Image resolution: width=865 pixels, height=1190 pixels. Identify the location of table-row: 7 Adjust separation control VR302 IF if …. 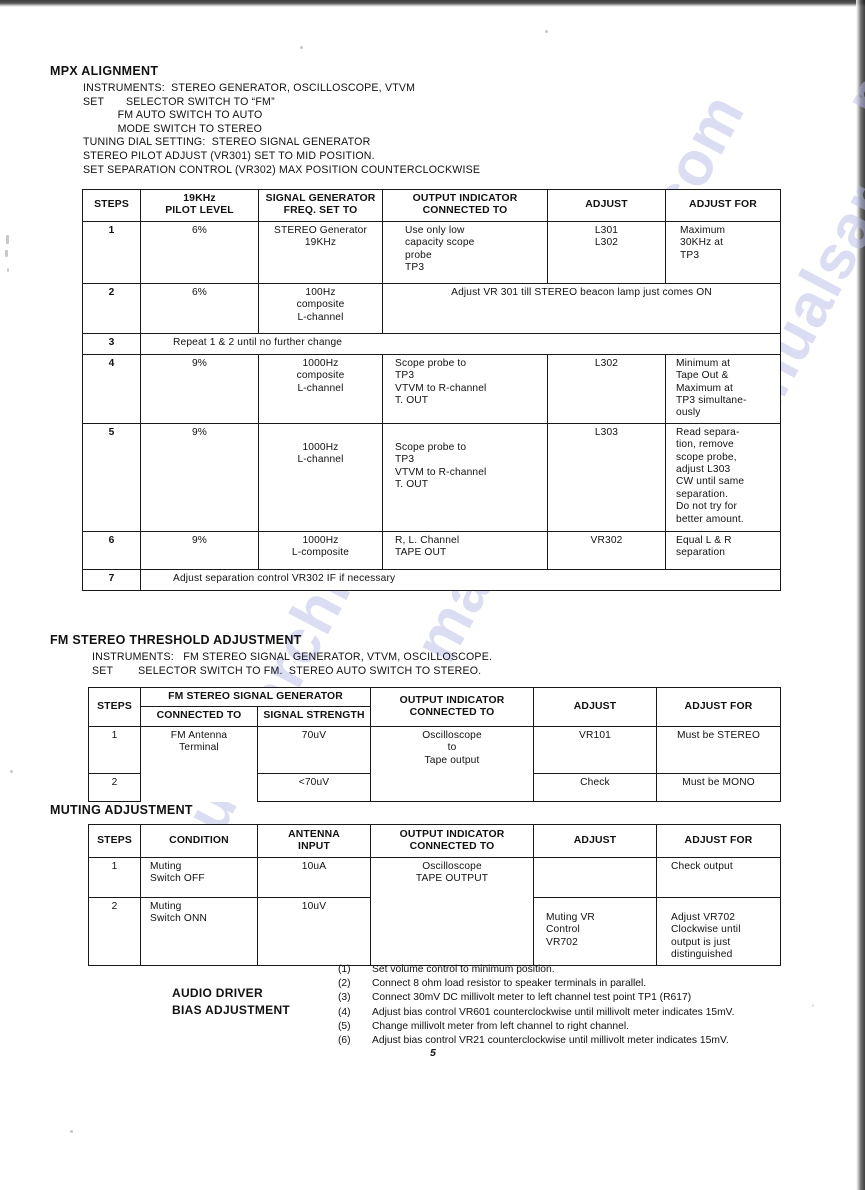
(431, 579).